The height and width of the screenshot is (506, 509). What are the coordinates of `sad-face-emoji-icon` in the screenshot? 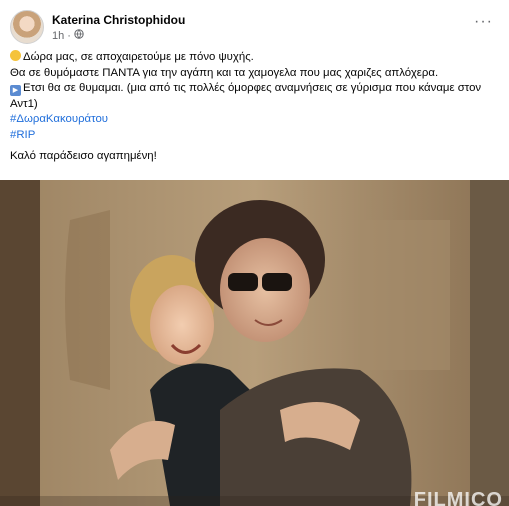 It's located at (15, 55).